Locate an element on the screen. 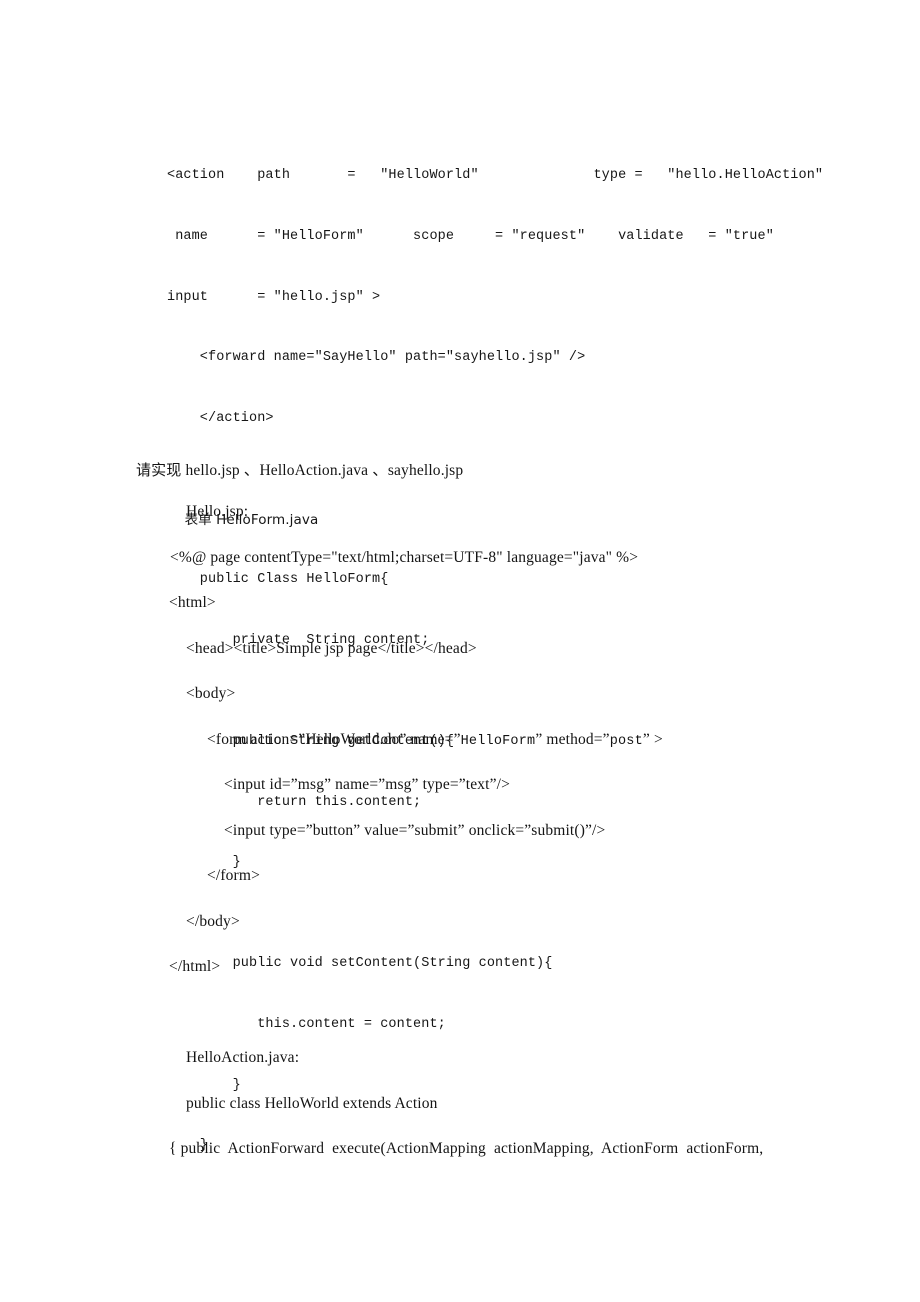  code-line: </action> is located at coordinates (220, 418).